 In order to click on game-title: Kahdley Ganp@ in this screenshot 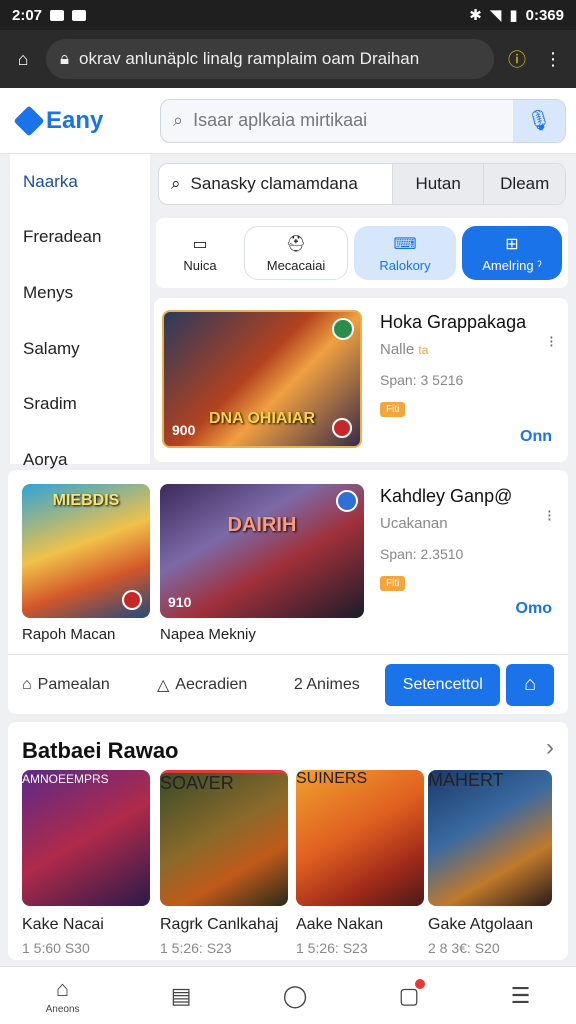, I will do `click(446, 496)`.